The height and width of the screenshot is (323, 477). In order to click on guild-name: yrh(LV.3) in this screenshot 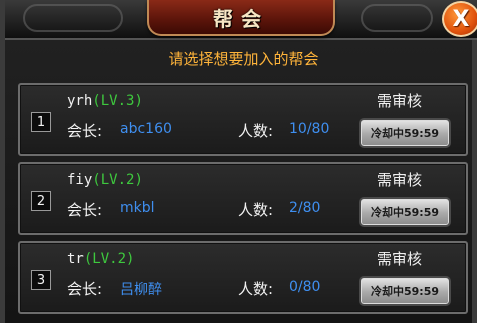, I will do `click(105, 101)`.